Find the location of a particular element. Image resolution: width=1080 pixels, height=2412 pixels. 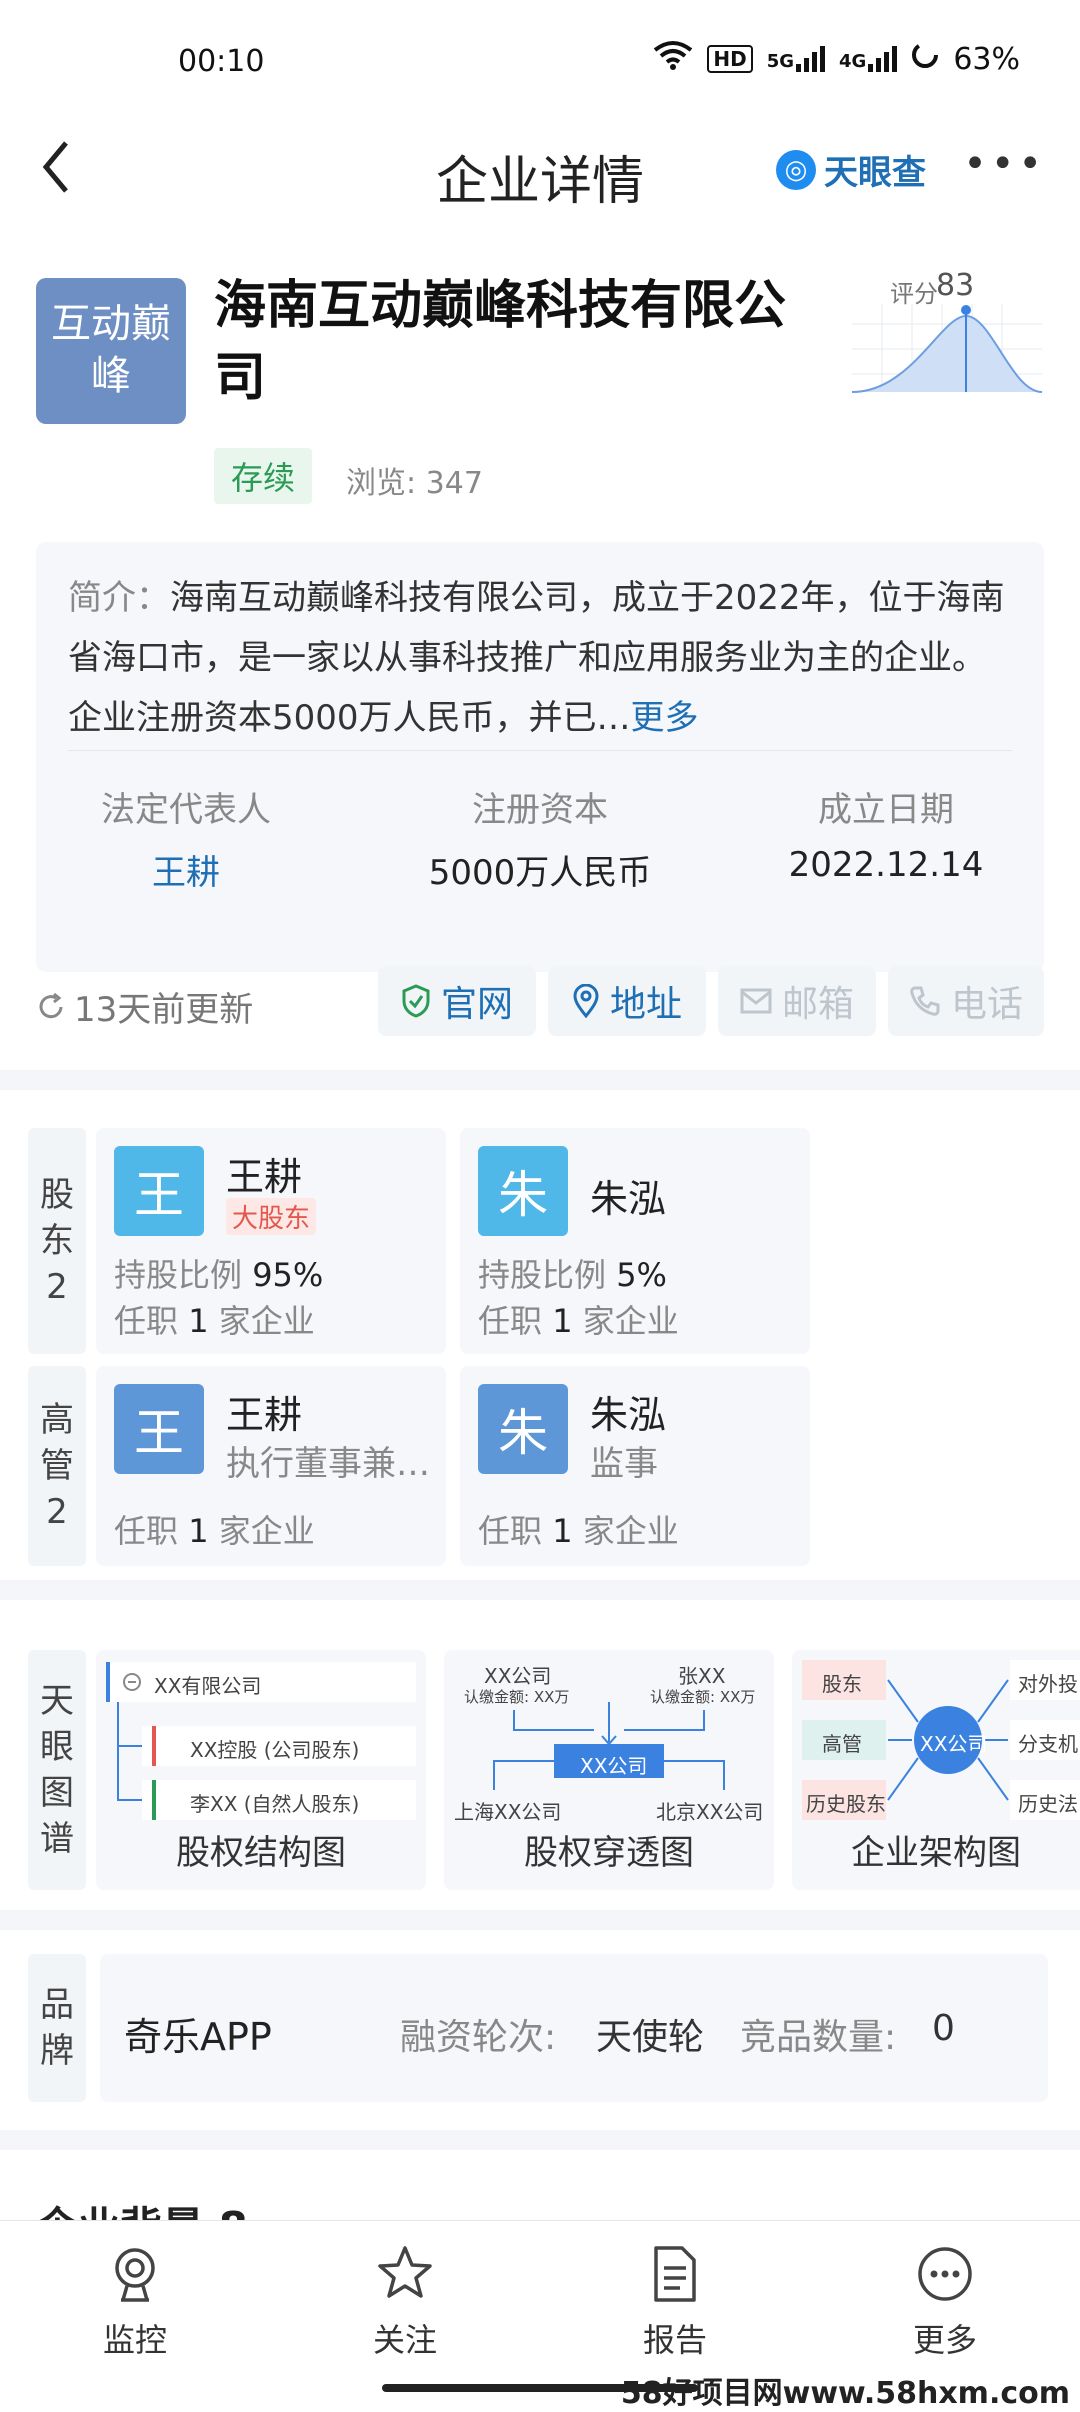

report-document-icon is located at coordinates (675, 2274).